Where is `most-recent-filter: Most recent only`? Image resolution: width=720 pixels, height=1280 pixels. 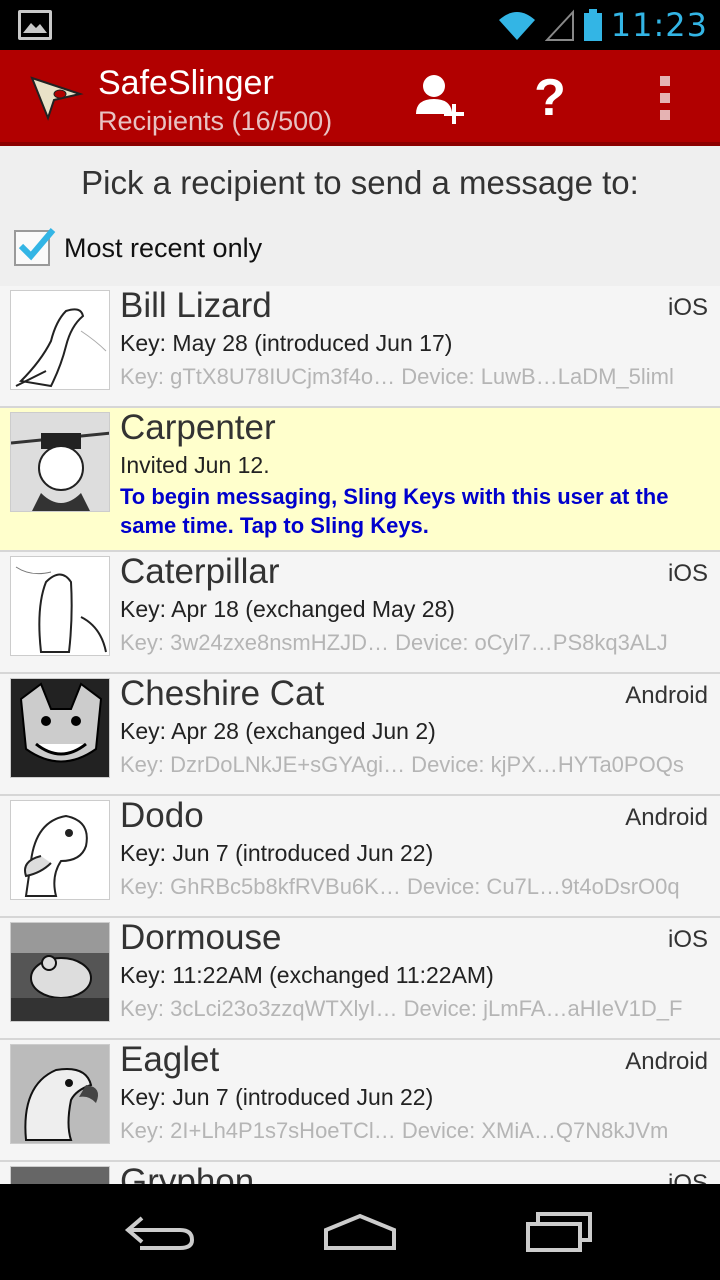 most-recent-filter: Most recent only is located at coordinates (138, 248).